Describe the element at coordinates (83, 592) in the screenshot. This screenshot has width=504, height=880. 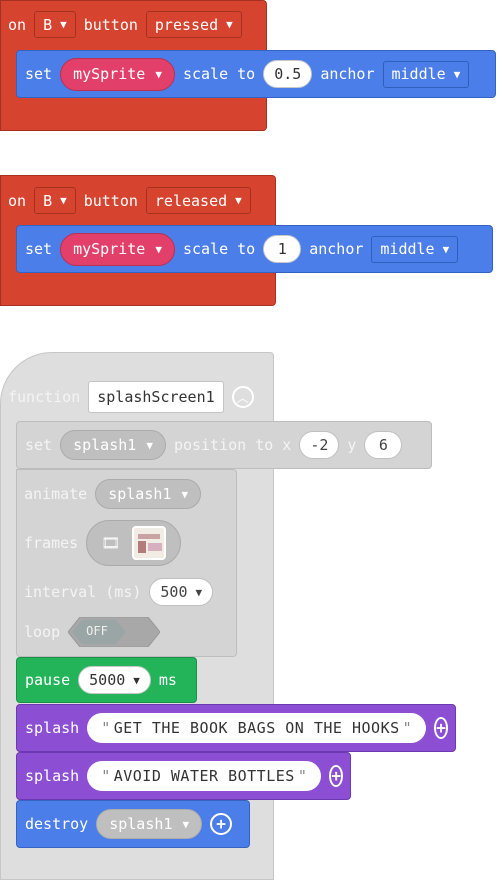
I see `interval-label: interval (ms)` at that location.